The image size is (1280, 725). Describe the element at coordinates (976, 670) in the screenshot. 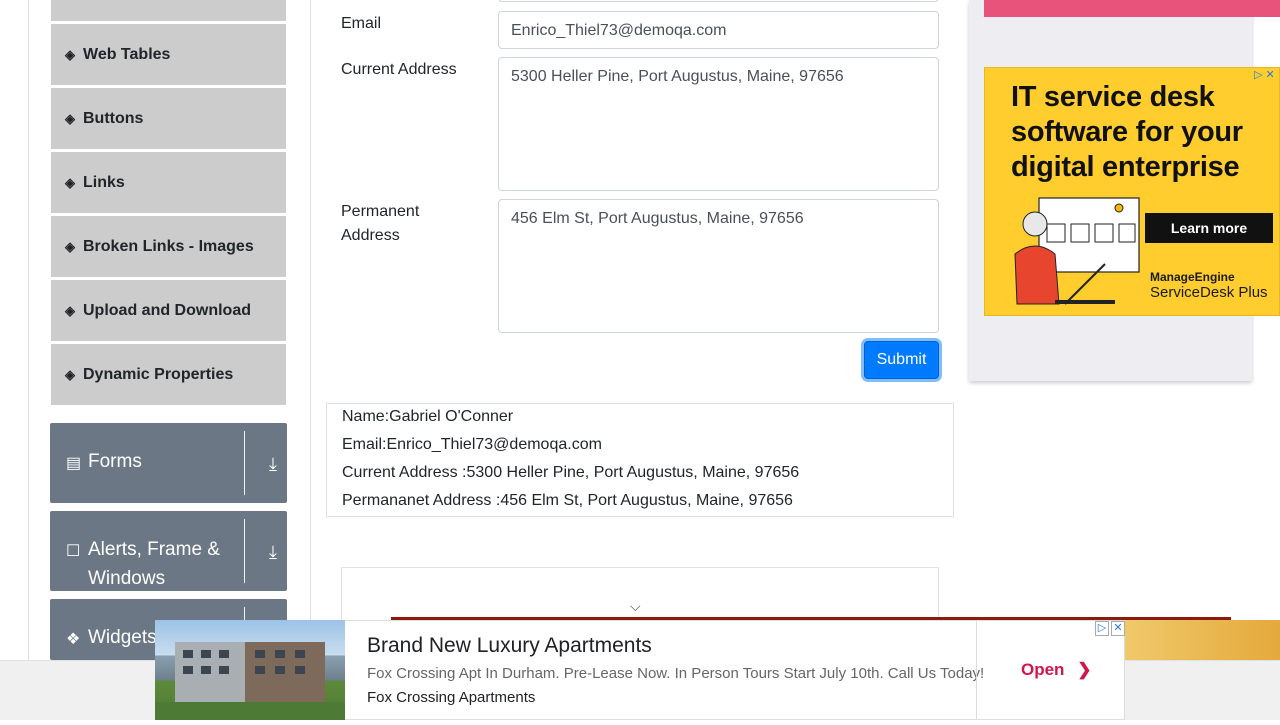

I see `banner-divider` at that location.